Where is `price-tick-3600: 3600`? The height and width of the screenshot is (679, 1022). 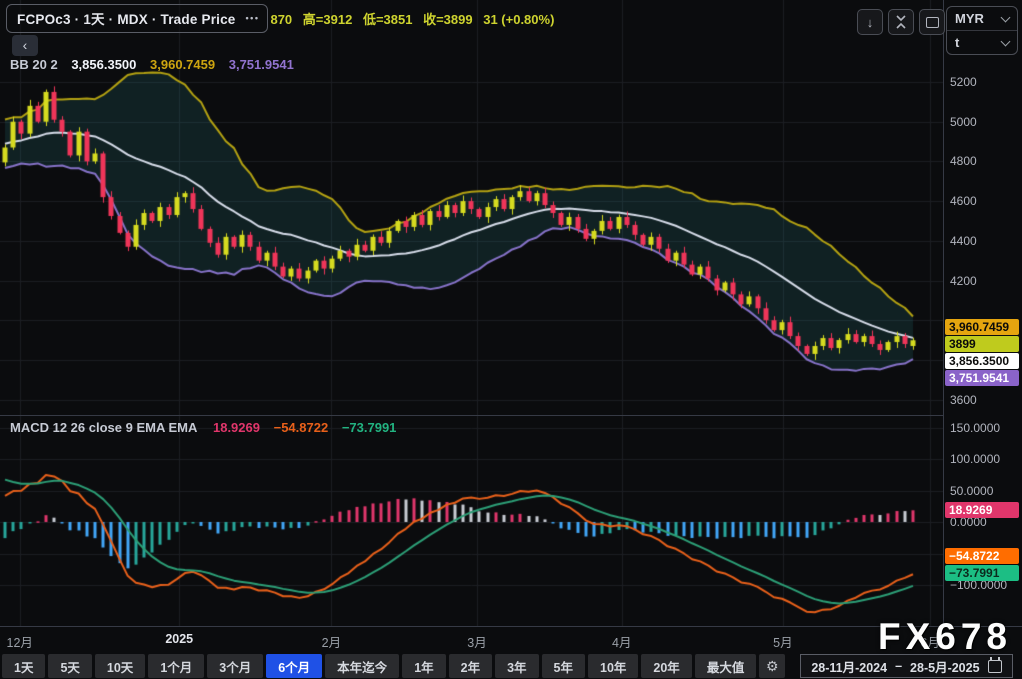
price-tick-3600: 3600 is located at coordinates (963, 399).